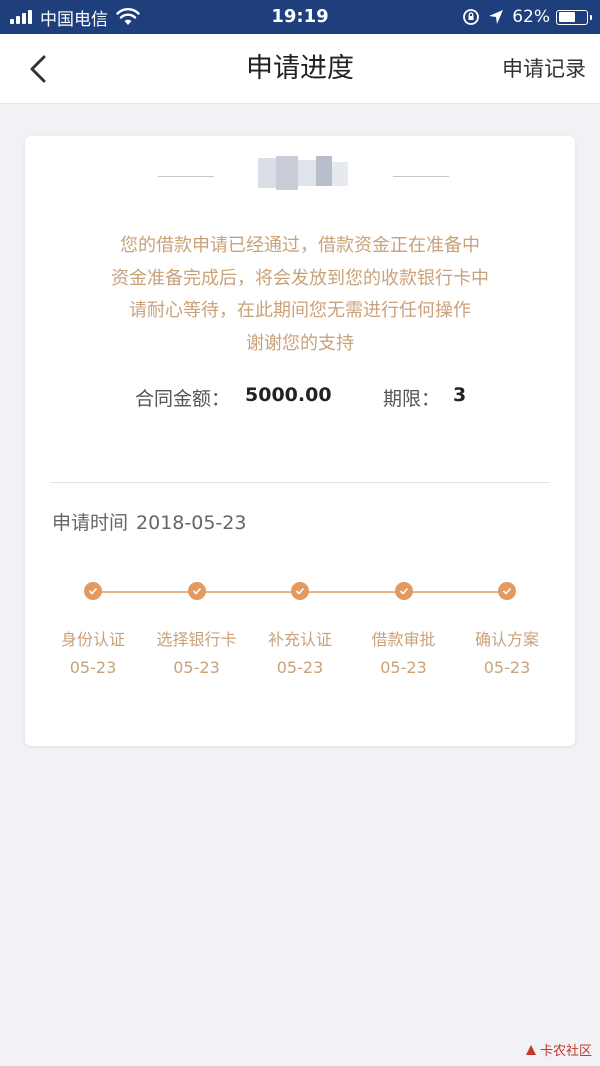  I want to click on step-label: 借款审批, so click(403, 639).